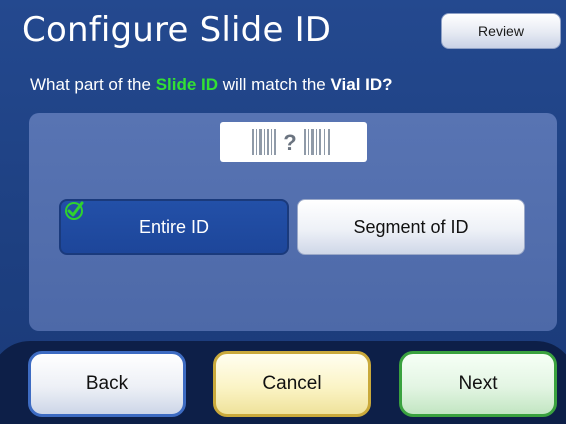  Describe the element at coordinates (74, 210) in the screenshot. I see `check-icon` at that location.